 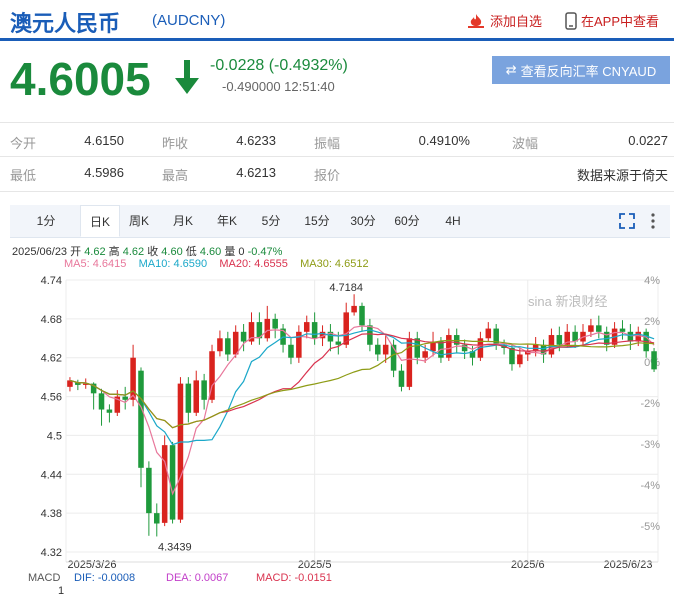 I want to click on stats-row-2: 最低 4.5986 最高 4.6213 报价 数据来源于倚天, so click(x=337, y=174).